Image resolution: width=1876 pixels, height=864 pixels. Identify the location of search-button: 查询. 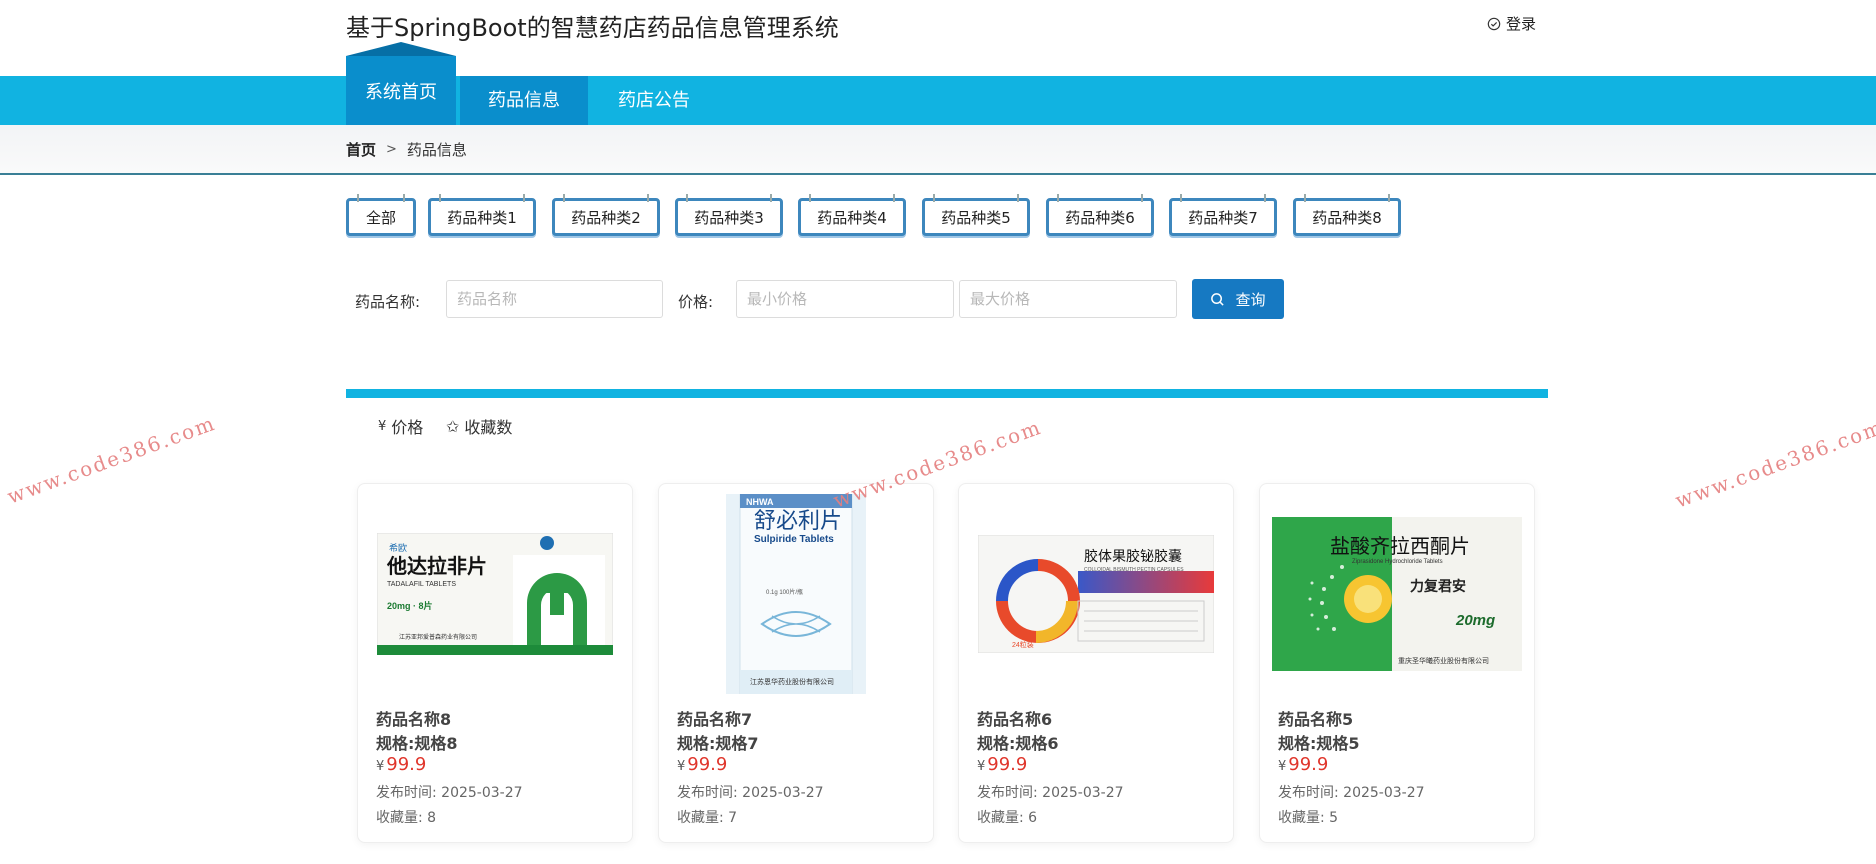
(1238, 299).